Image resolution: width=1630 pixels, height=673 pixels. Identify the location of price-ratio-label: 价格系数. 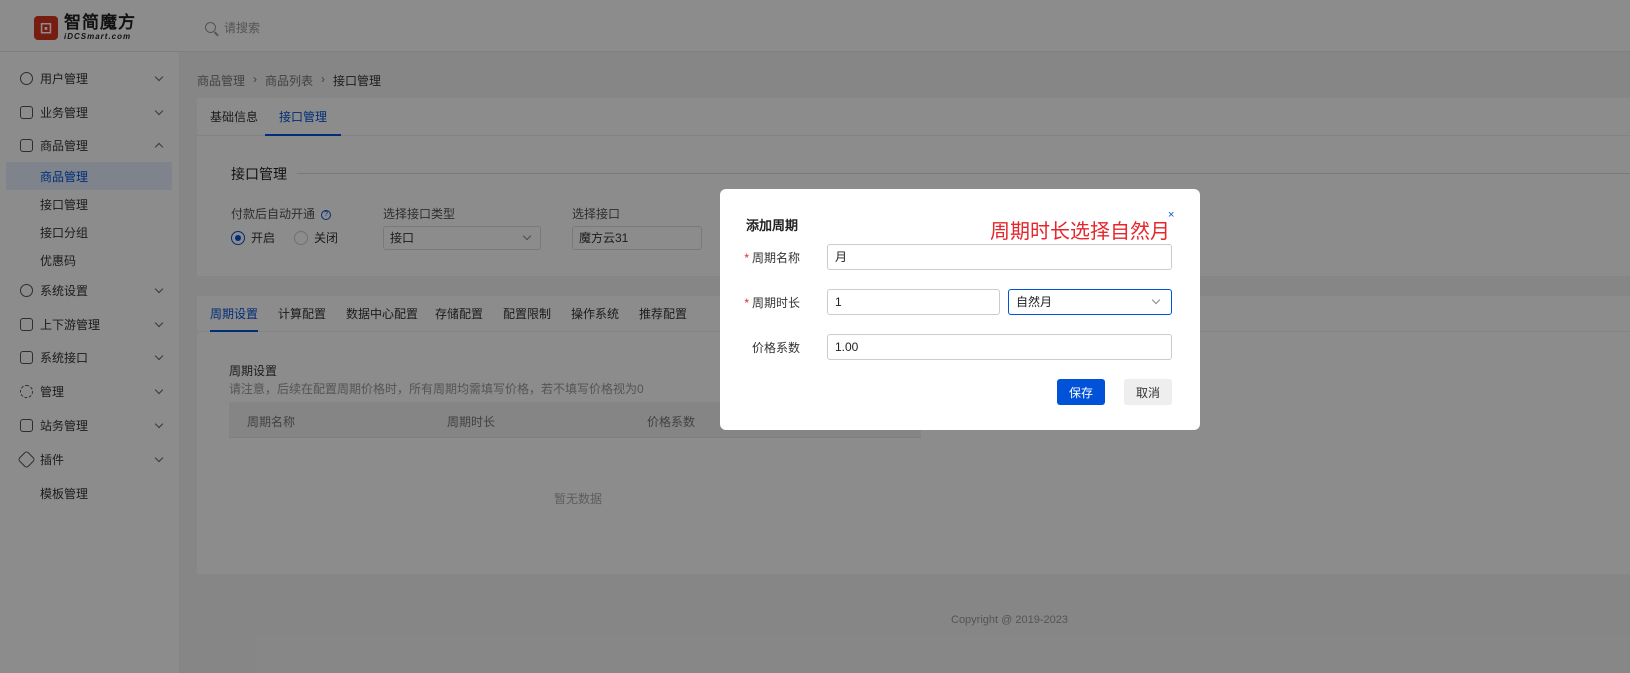
(775, 348).